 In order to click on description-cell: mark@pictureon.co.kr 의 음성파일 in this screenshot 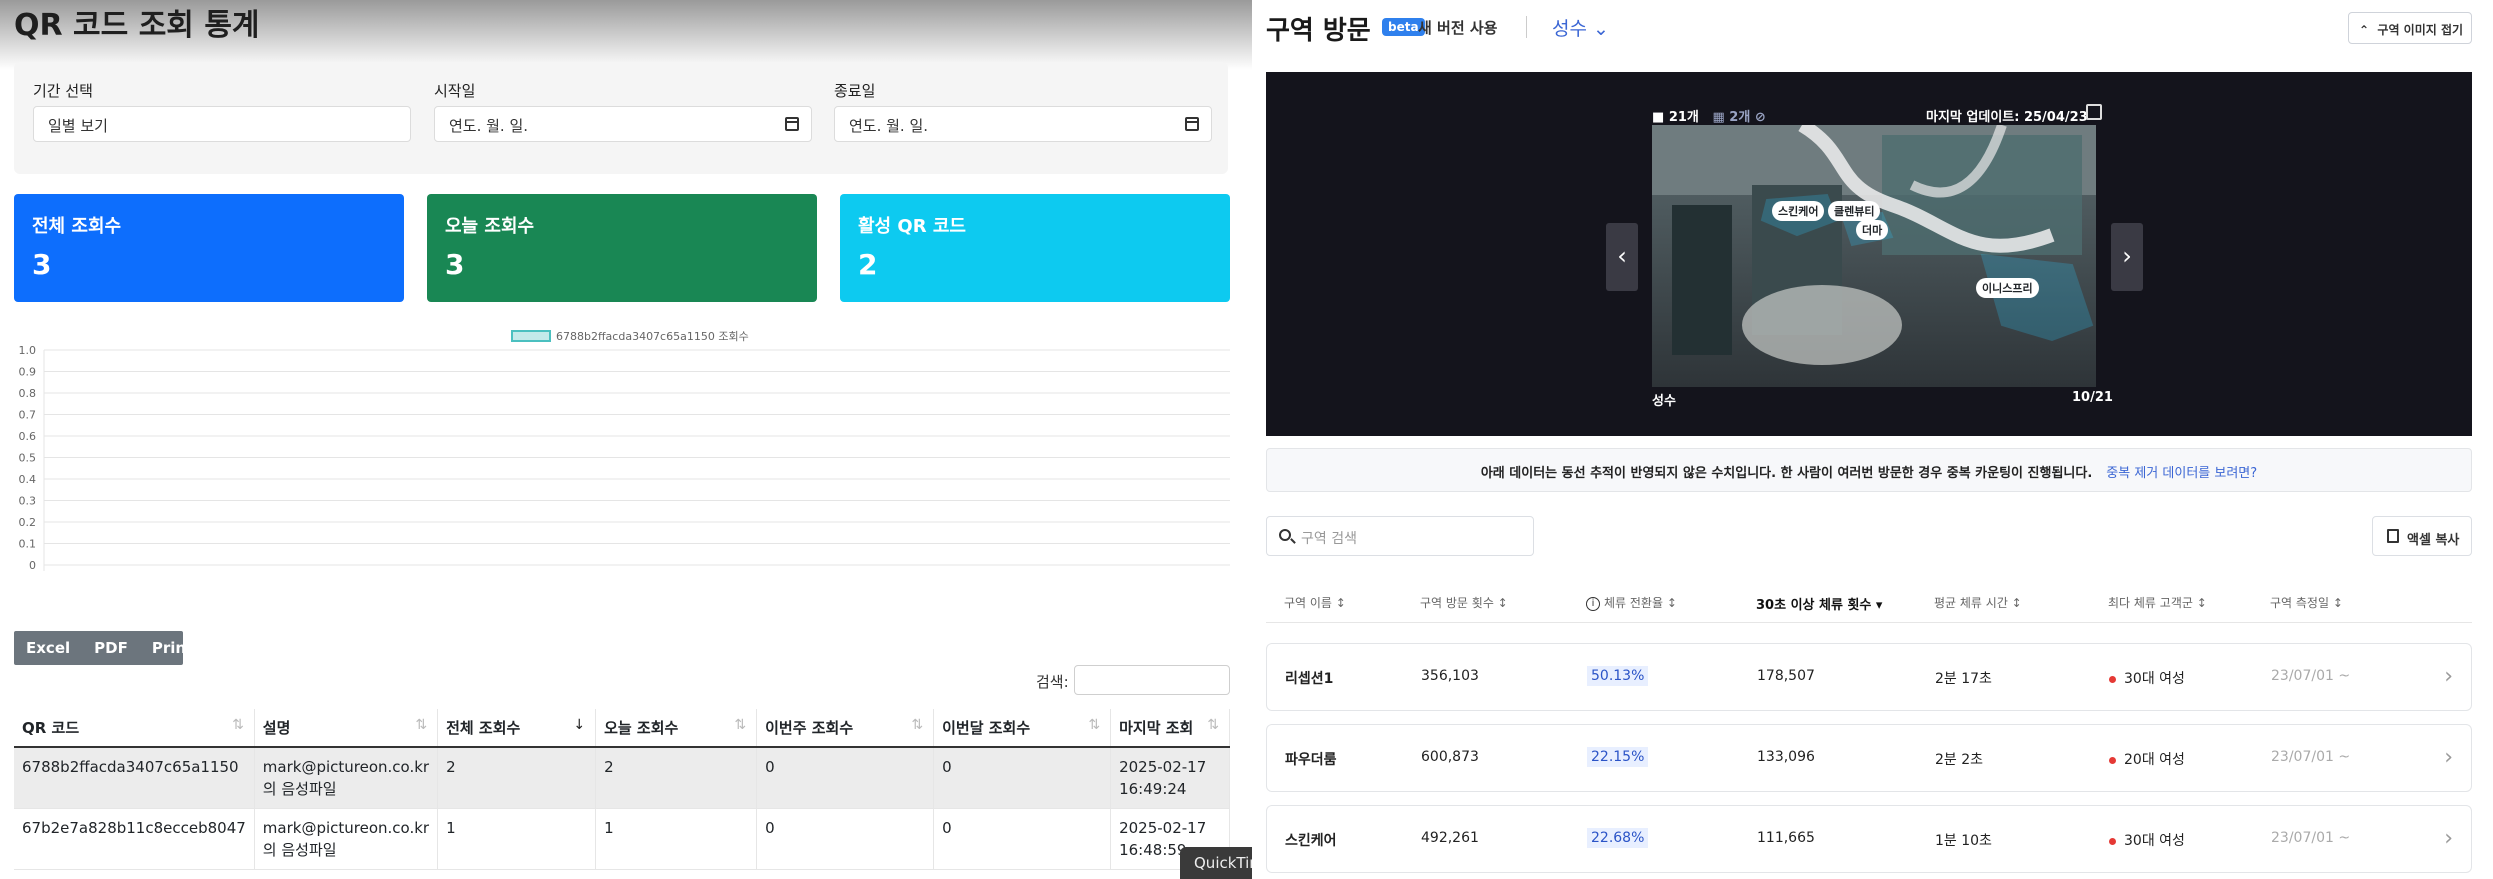, I will do `click(346, 778)`.